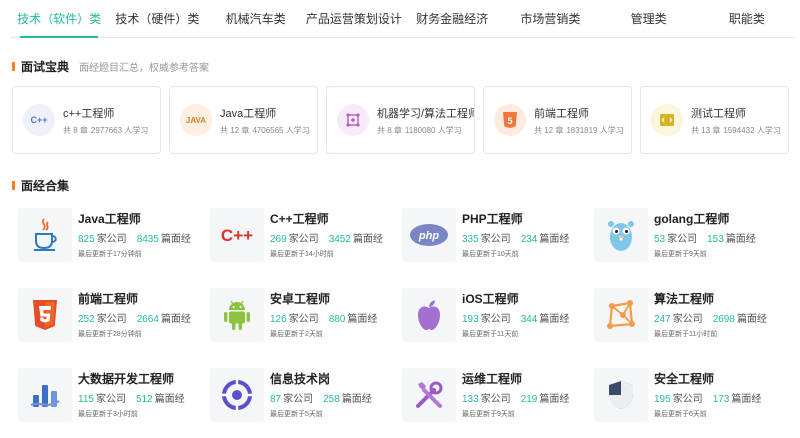 The image size is (800, 438). What do you see at coordinates (108, 299) in the screenshot?
I see `job-title: 前端工程师` at bounding box center [108, 299].